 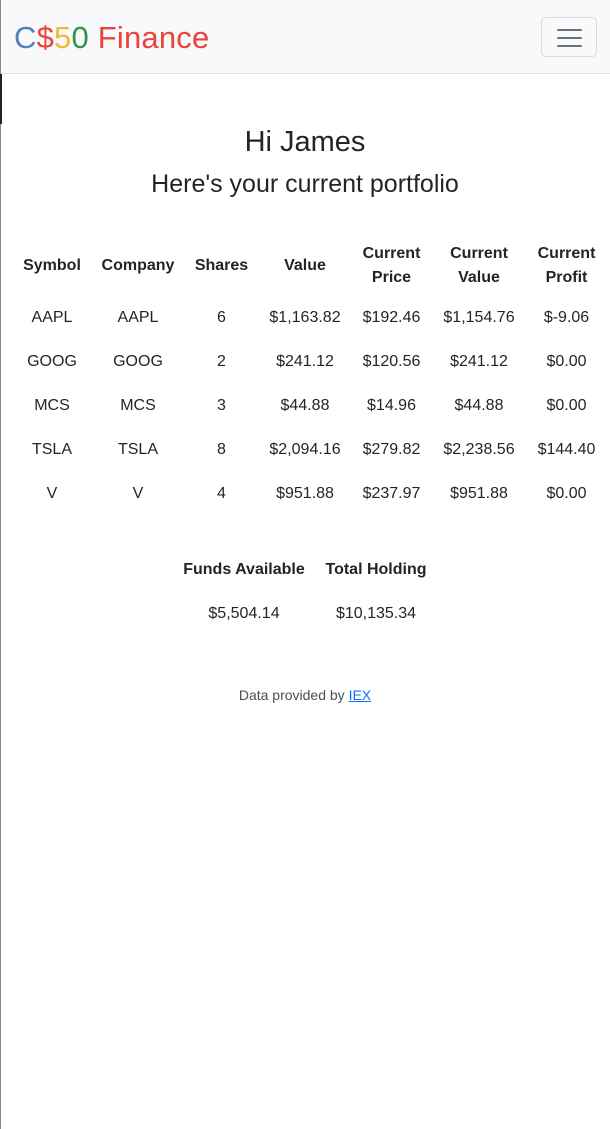 I want to click on brand-logo: C$50 Finance, so click(x=111, y=38).